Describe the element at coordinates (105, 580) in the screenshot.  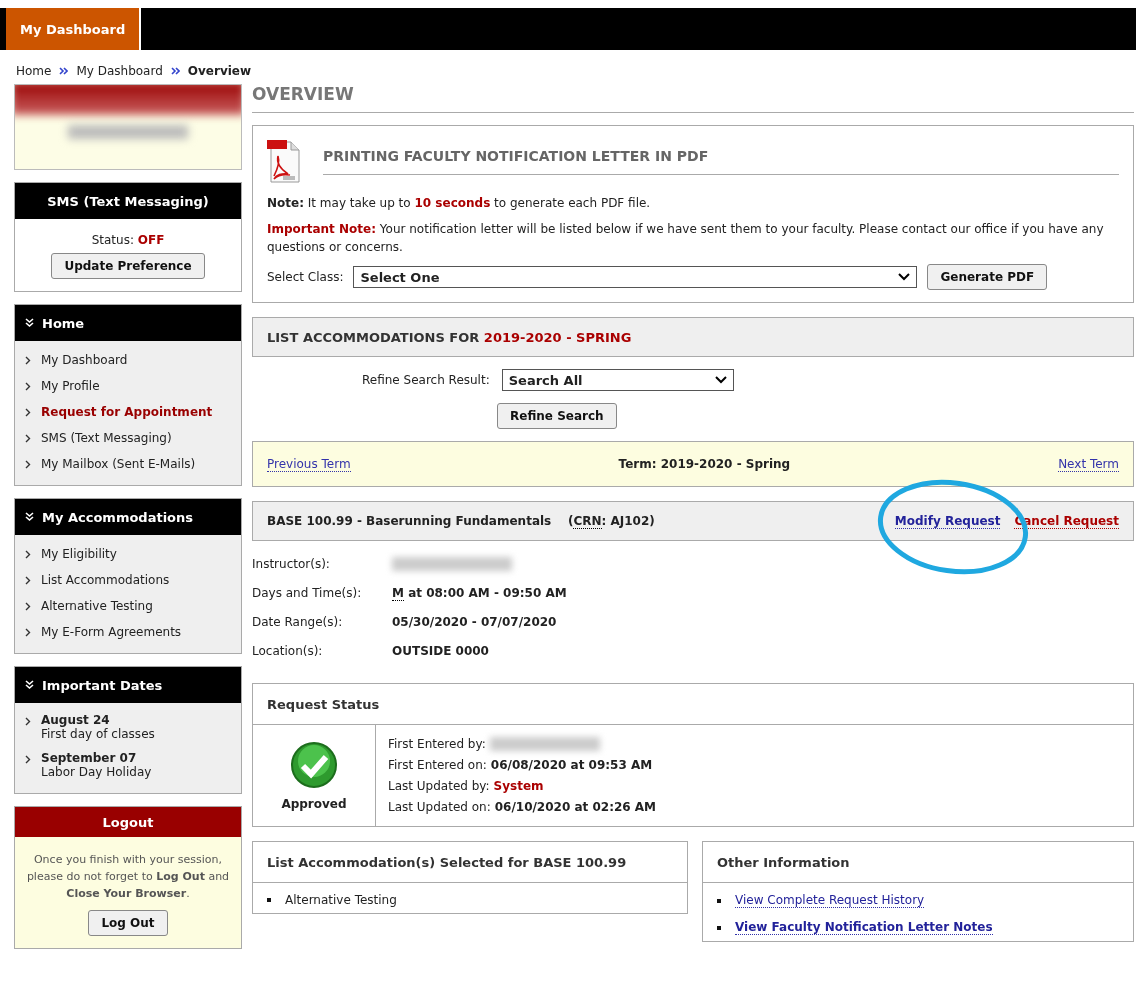
I see `sidebar-link: List Accommodations` at that location.